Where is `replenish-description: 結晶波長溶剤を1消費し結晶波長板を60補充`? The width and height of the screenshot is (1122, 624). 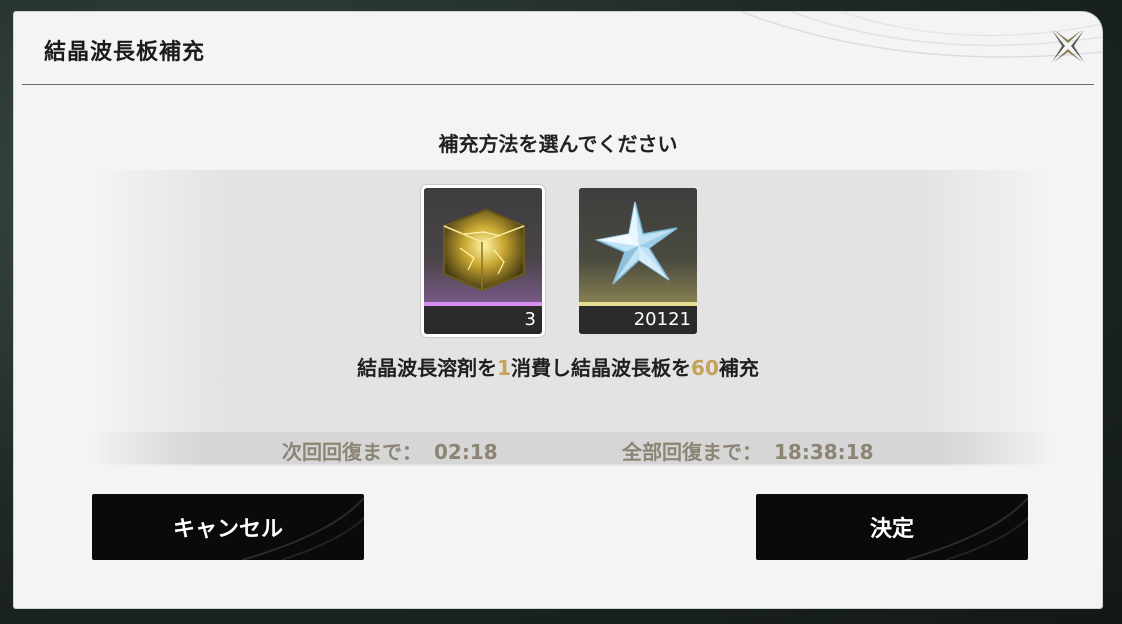 replenish-description: 結晶波長溶剤を1消費し結晶波長板を60補充 is located at coordinates (558, 366).